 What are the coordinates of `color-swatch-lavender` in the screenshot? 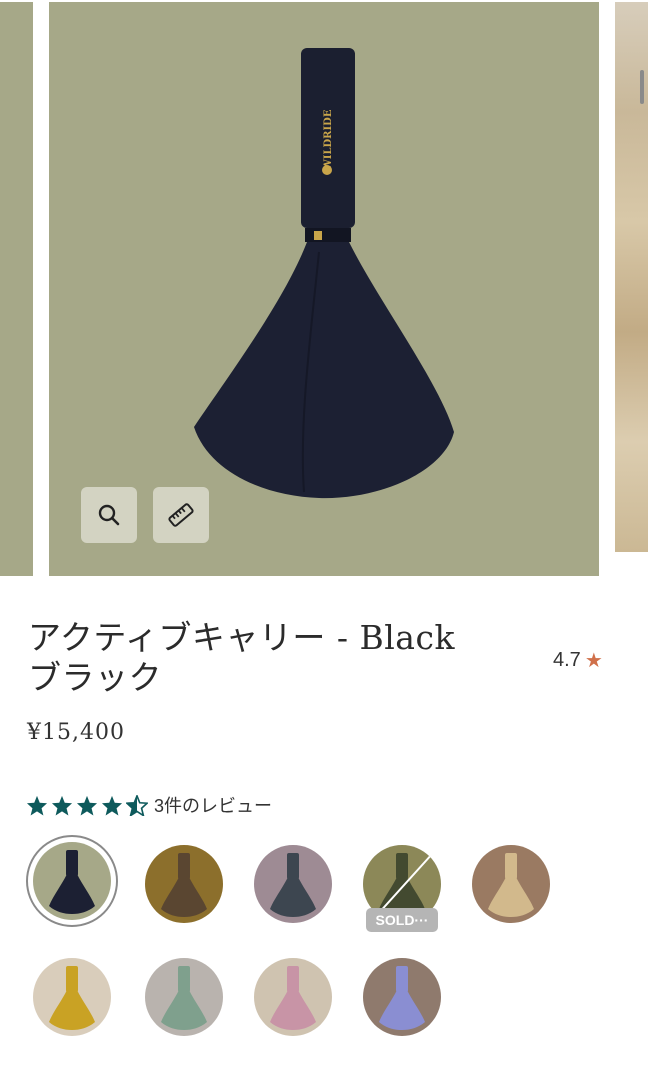 It's located at (402, 997).